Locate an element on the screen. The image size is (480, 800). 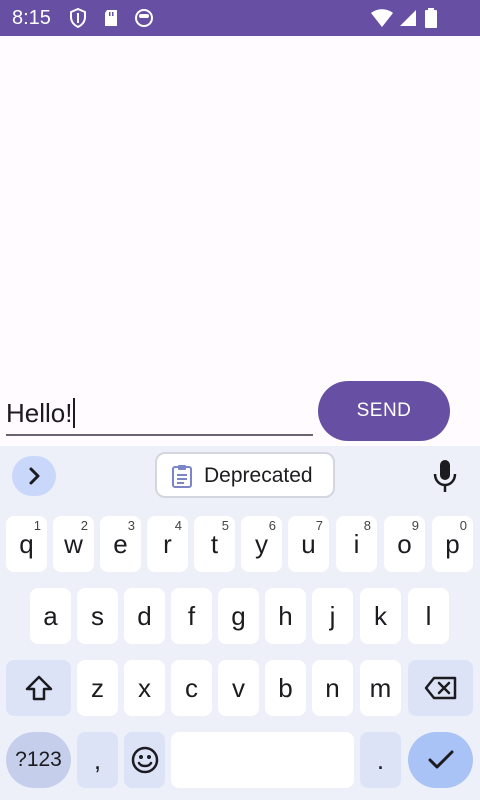
key-label: l is located at coordinates (428, 615).